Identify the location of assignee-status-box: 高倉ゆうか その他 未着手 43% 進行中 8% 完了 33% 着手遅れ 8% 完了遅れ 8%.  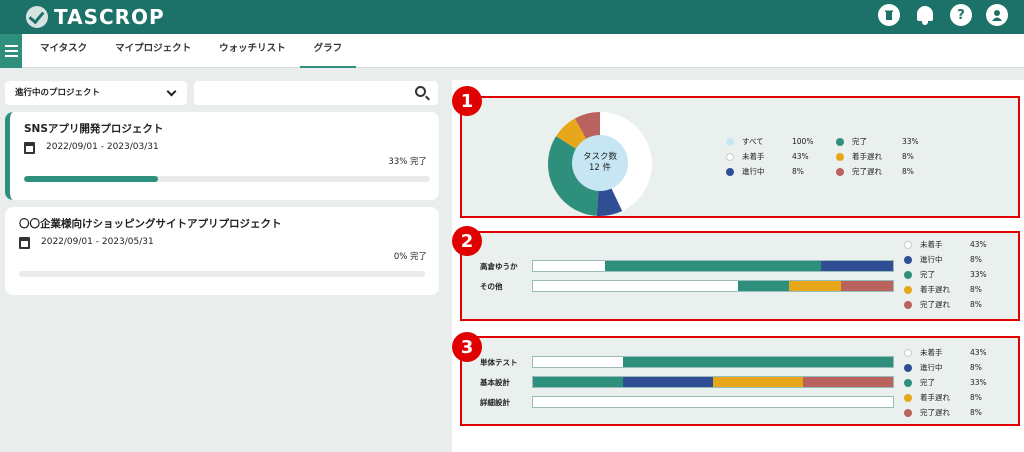
(740, 276).